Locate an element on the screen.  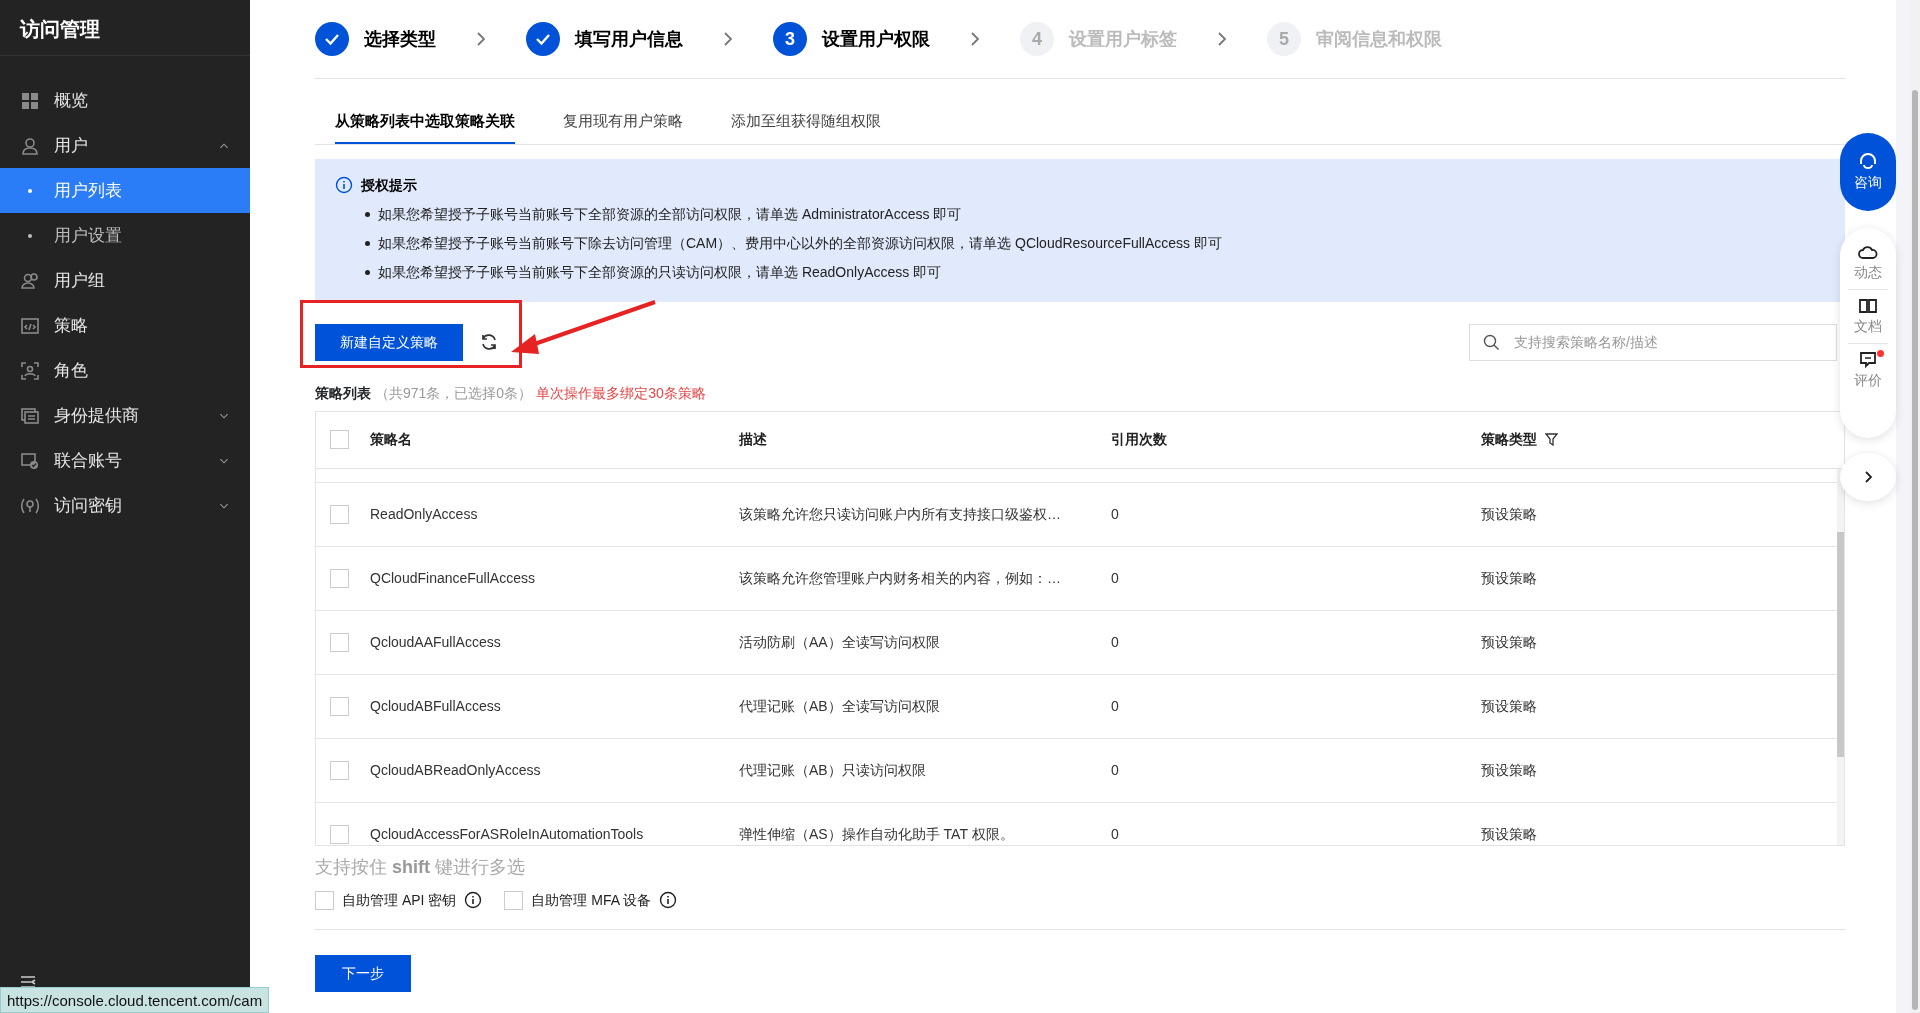
notice-title: 授权提示 is located at coordinates (389, 185).